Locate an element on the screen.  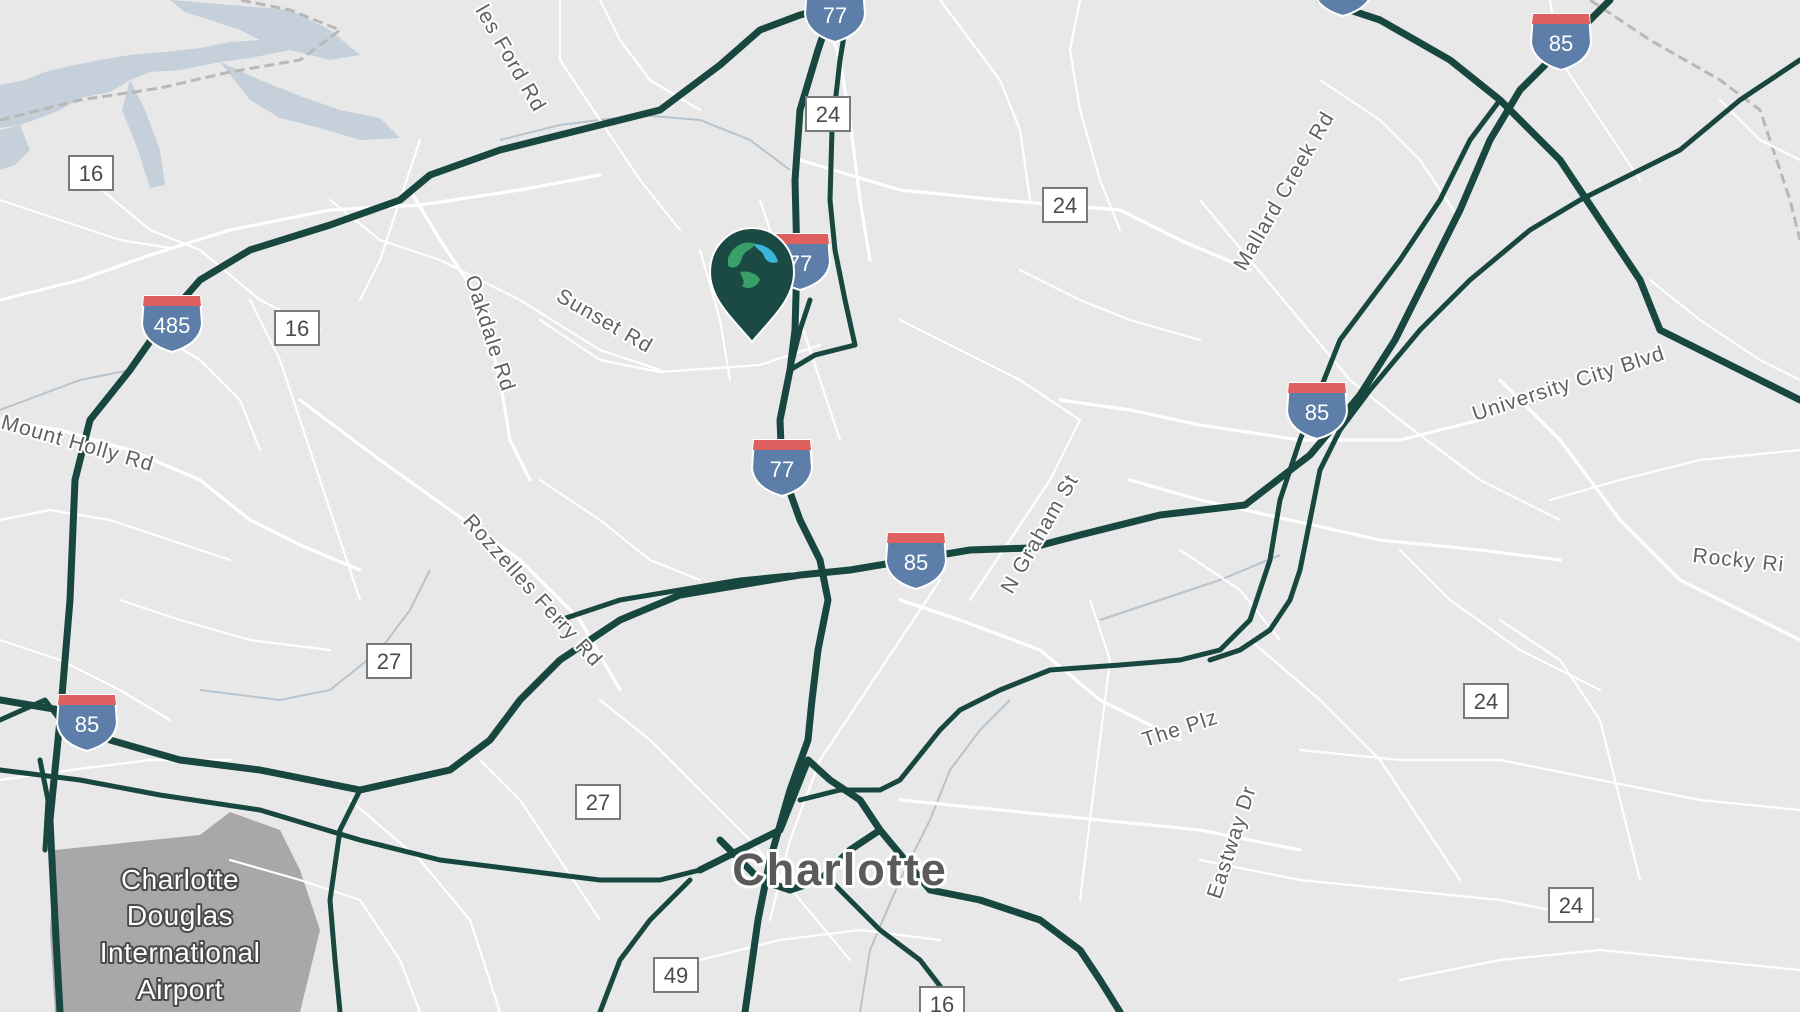
route-24-ne: 24 is located at coordinates (1065, 205).